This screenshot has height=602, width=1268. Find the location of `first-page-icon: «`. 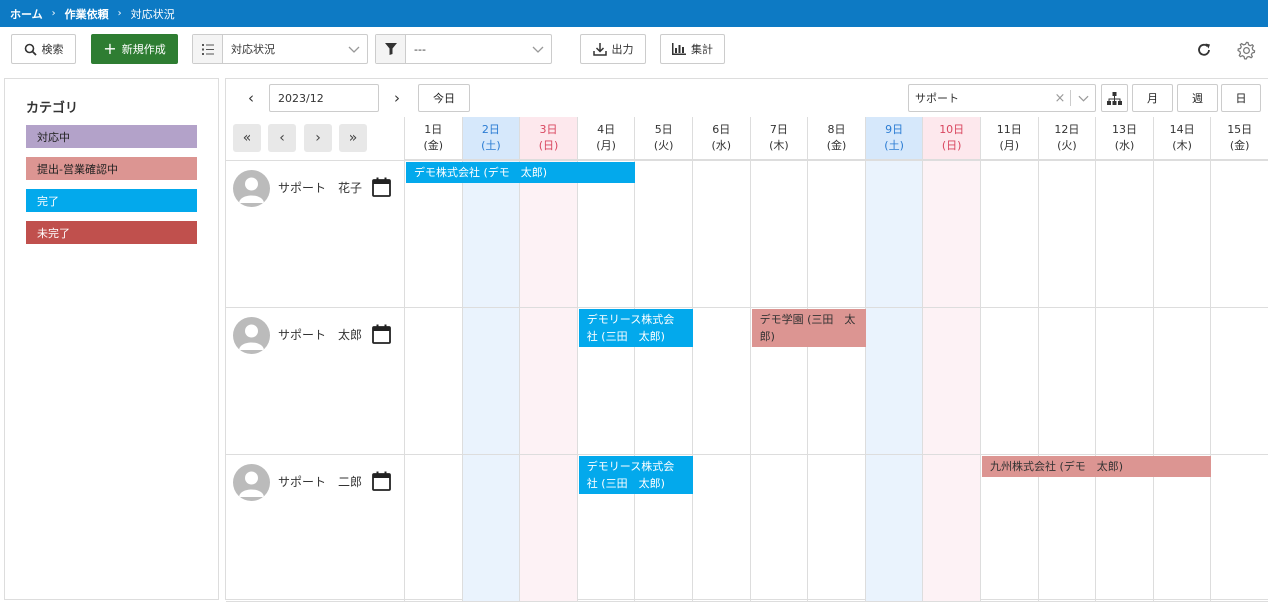

first-page-icon: « is located at coordinates (247, 138).